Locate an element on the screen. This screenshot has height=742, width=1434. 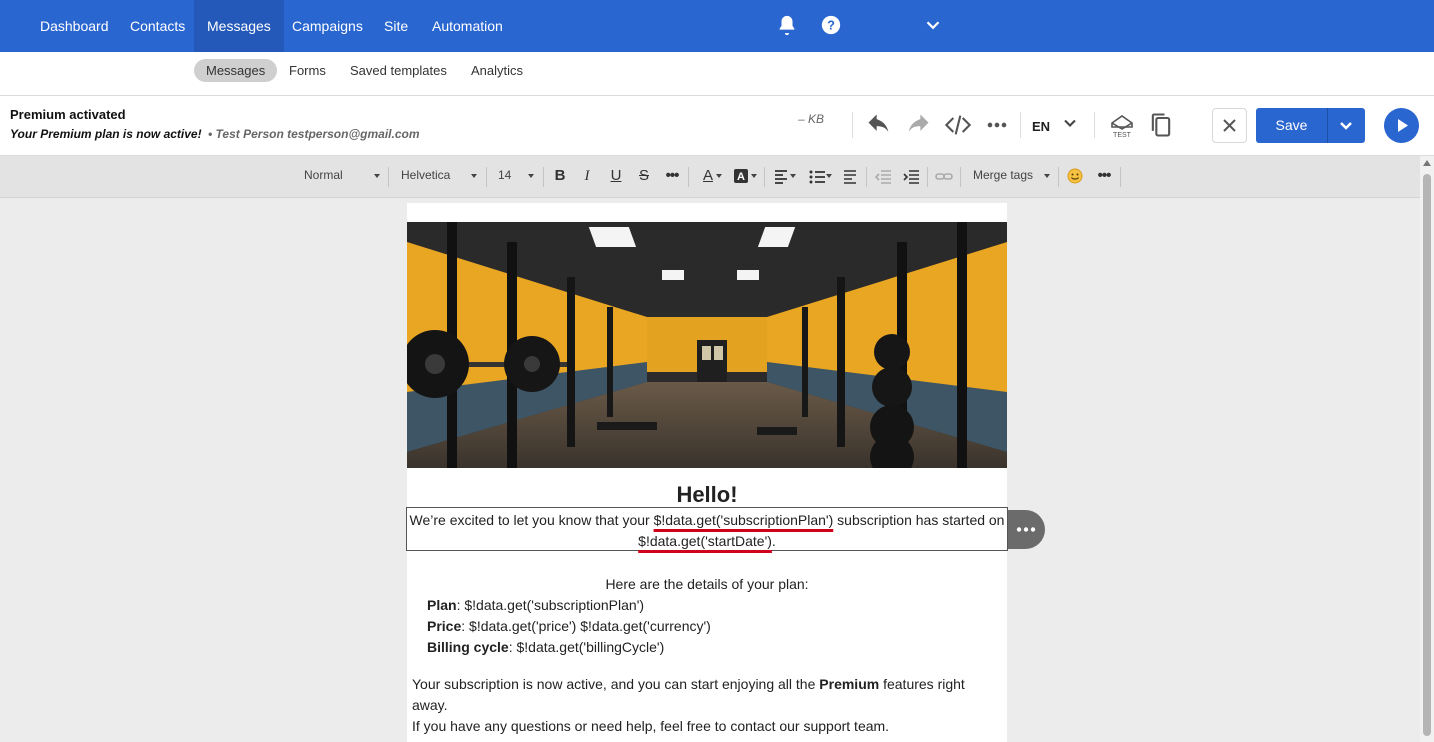
message-sender: • Test Person testperson@gmail.com is located at coordinates (314, 134).